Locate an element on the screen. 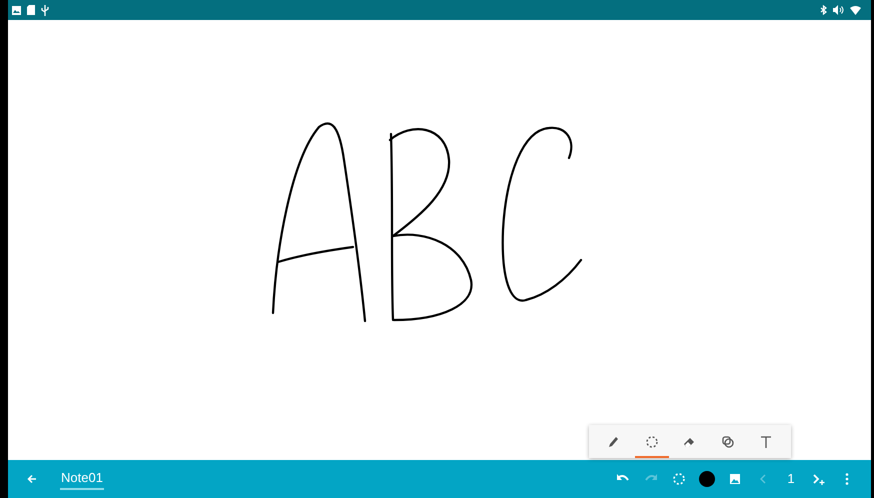 The width and height of the screenshot is (874, 498). text-tool-icon is located at coordinates (766, 441).